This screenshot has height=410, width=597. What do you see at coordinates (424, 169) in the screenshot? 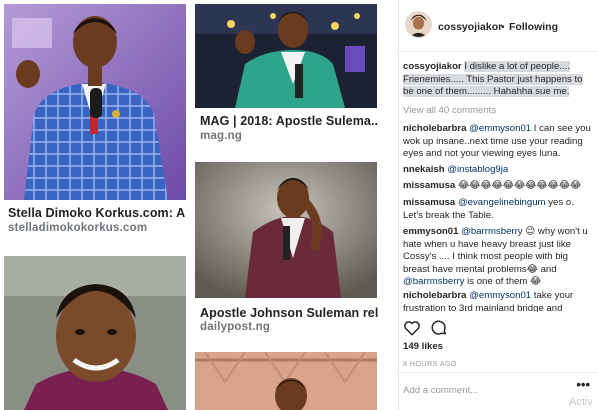
I see `comment-username: nnekaish` at bounding box center [424, 169].